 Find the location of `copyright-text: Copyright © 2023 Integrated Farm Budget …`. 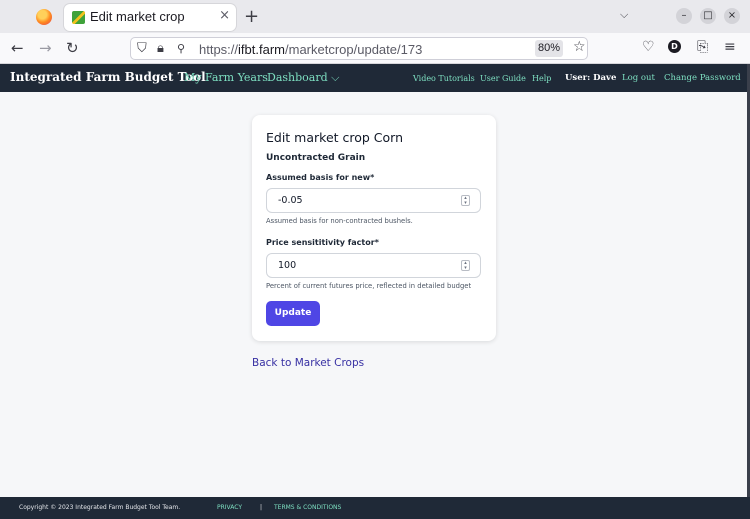

copyright-text: Copyright © 2023 Integrated Farm Budget … is located at coordinates (100, 507).